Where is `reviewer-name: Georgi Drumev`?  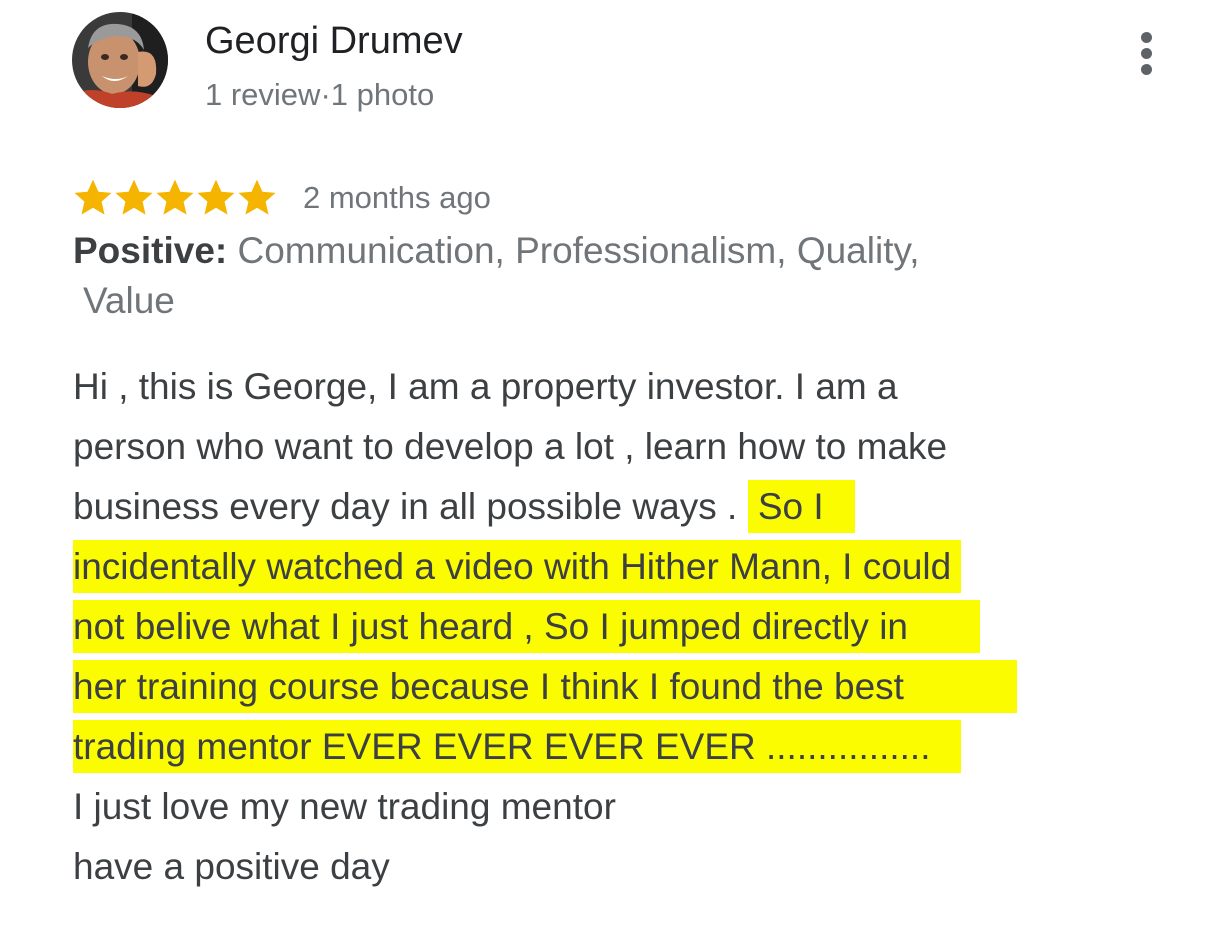
reviewer-name: Georgi Drumev is located at coordinates (334, 41).